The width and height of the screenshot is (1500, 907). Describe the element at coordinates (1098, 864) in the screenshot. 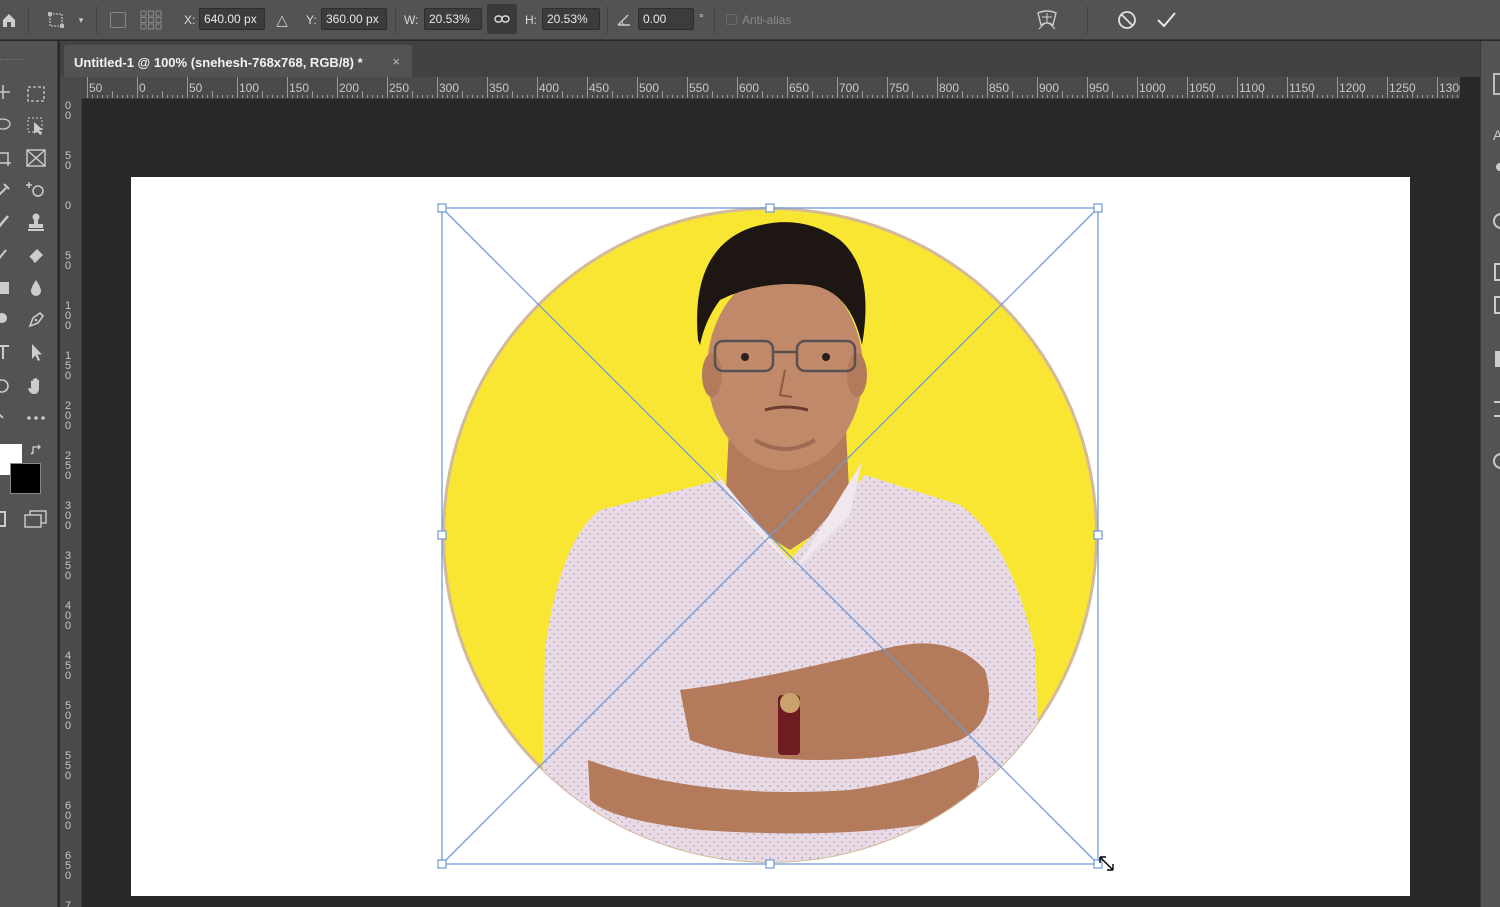

I see `handle-bottom-right` at that location.